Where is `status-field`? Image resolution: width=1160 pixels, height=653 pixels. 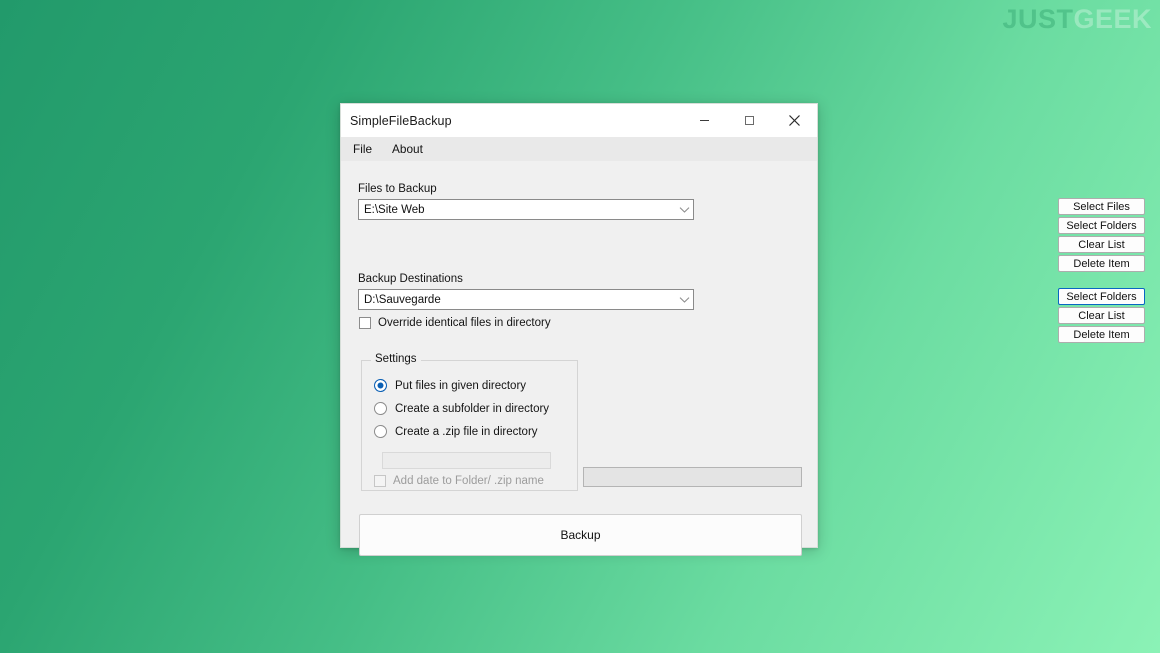
status-field is located at coordinates (692, 477).